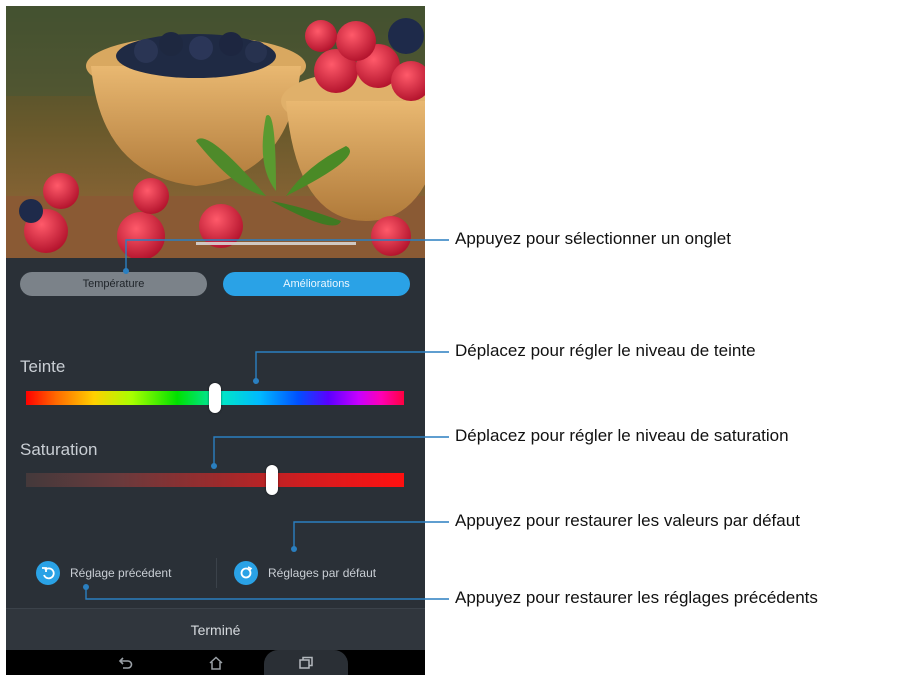 The width and height of the screenshot is (920, 675). Describe the element at coordinates (43, 366) in the screenshot. I see `hue-label: Teinte` at that location.